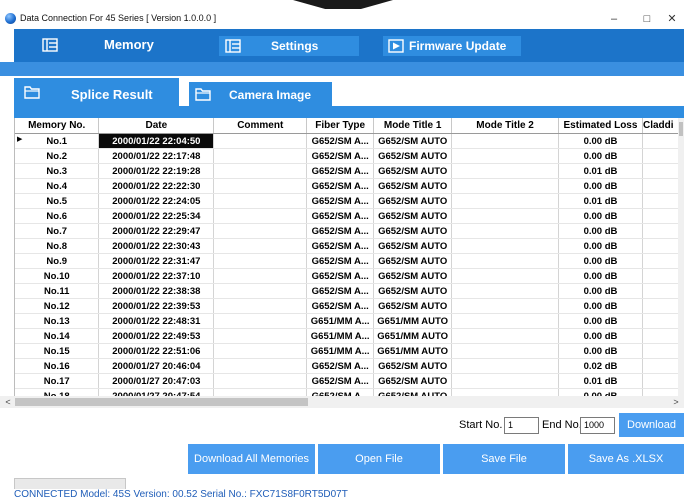 The image size is (684, 501). Describe the element at coordinates (57, 336) in the screenshot. I see `table-cell: No.14` at that location.